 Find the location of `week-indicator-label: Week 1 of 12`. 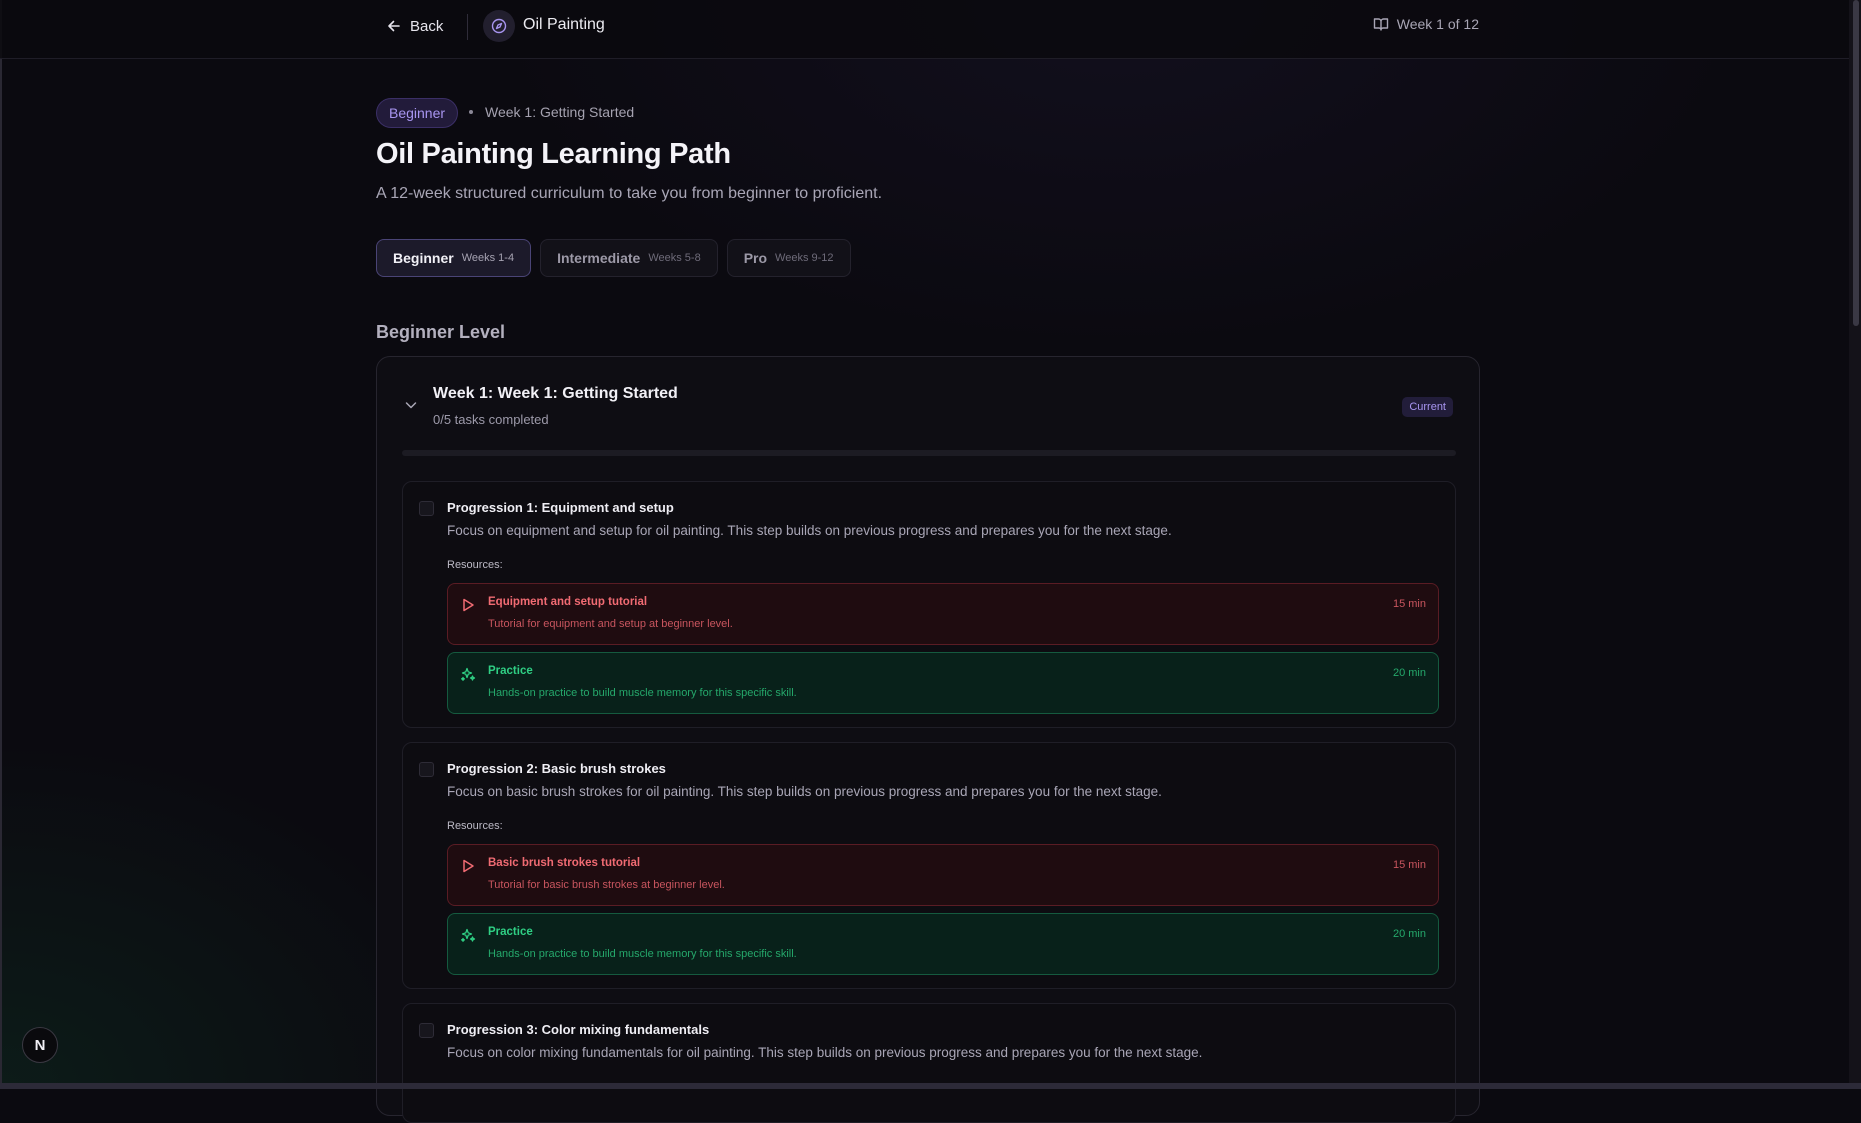

week-indicator-label: Week 1 of 12 is located at coordinates (1437, 24).